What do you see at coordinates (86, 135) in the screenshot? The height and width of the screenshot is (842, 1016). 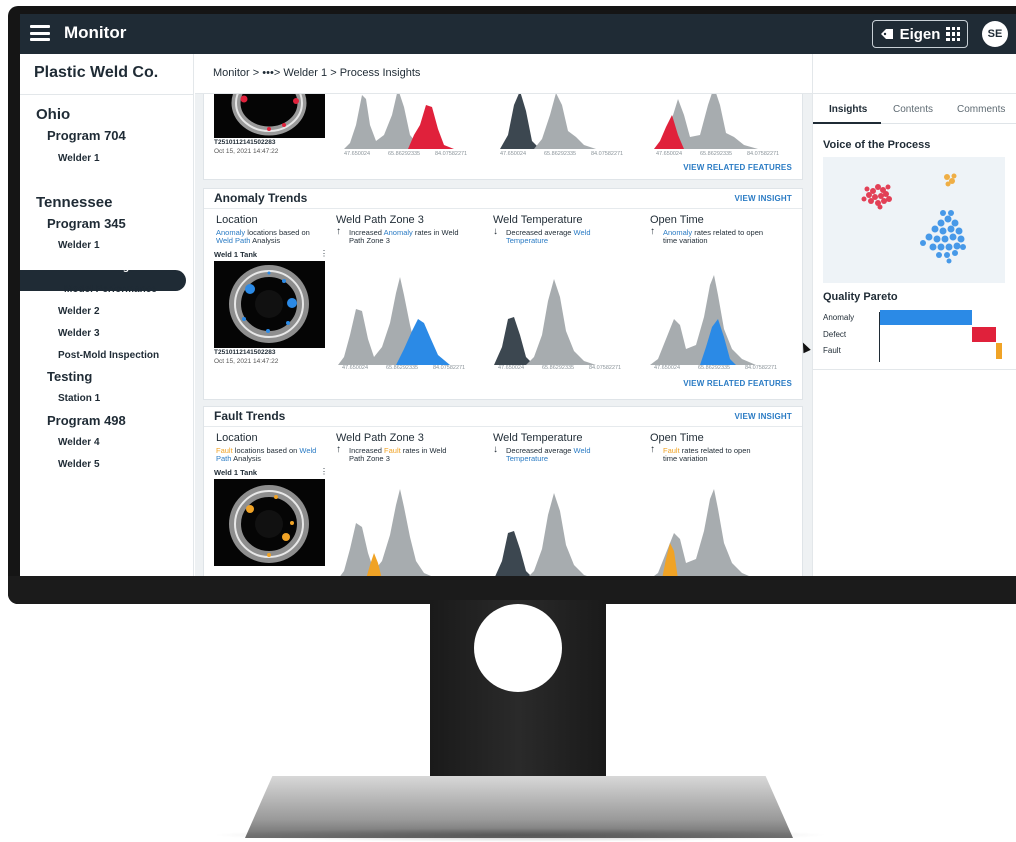 I see `sidebar-item-program-704: Program 704` at bounding box center [86, 135].